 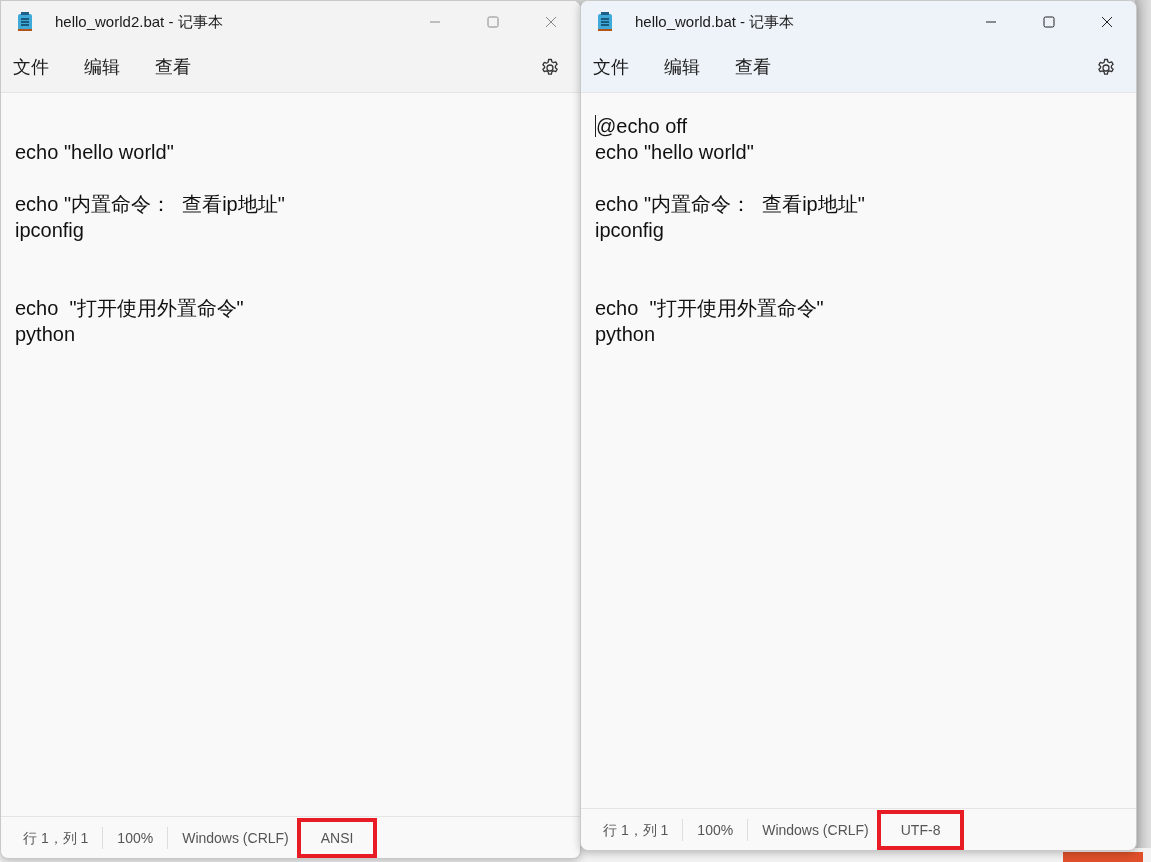 What do you see at coordinates (139, 21) in the screenshot?
I see `window-title: hello_world2.bat - 记事本` at bounding box center [139, 21].